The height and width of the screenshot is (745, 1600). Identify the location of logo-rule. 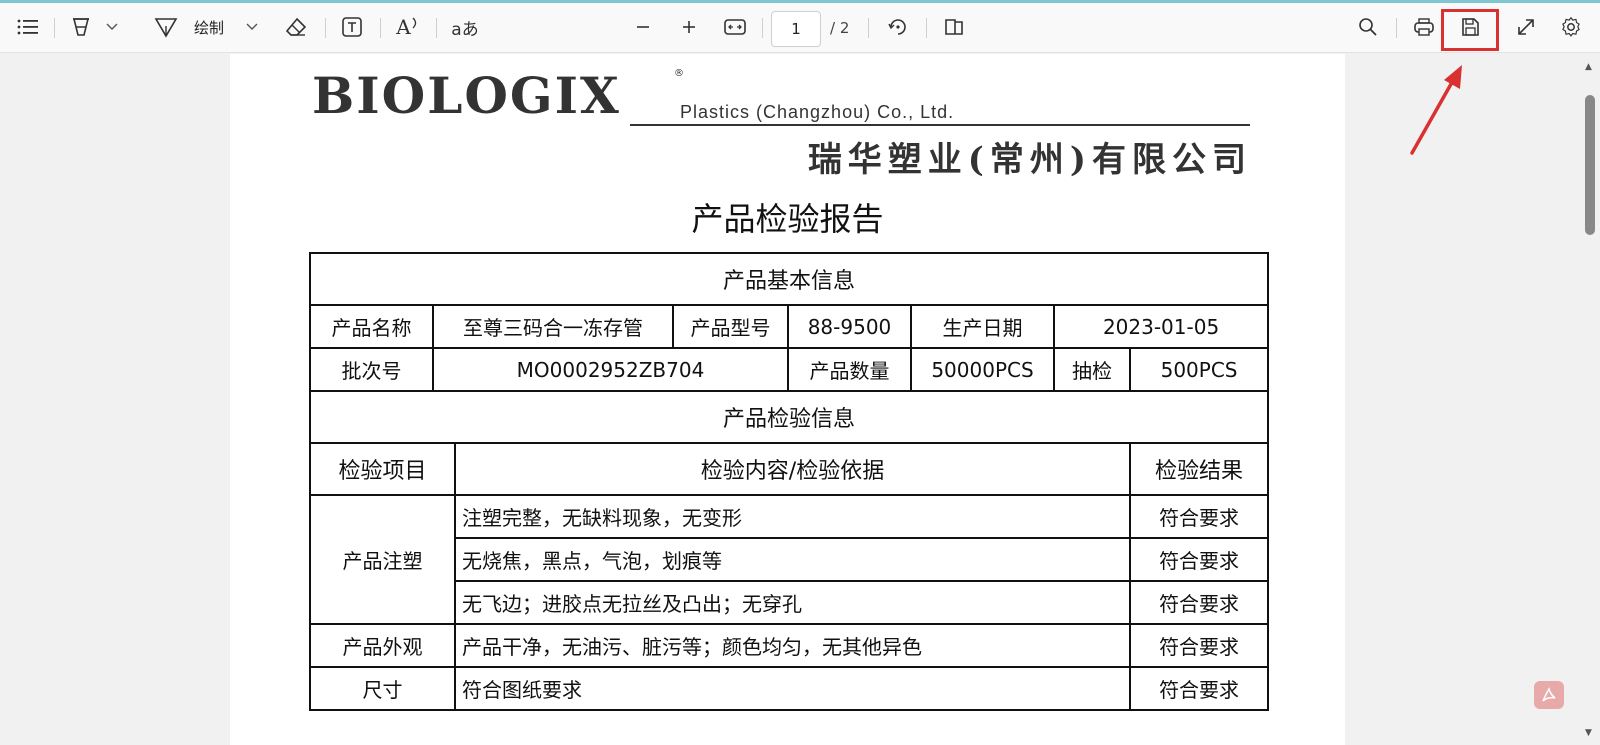
(940, 125).